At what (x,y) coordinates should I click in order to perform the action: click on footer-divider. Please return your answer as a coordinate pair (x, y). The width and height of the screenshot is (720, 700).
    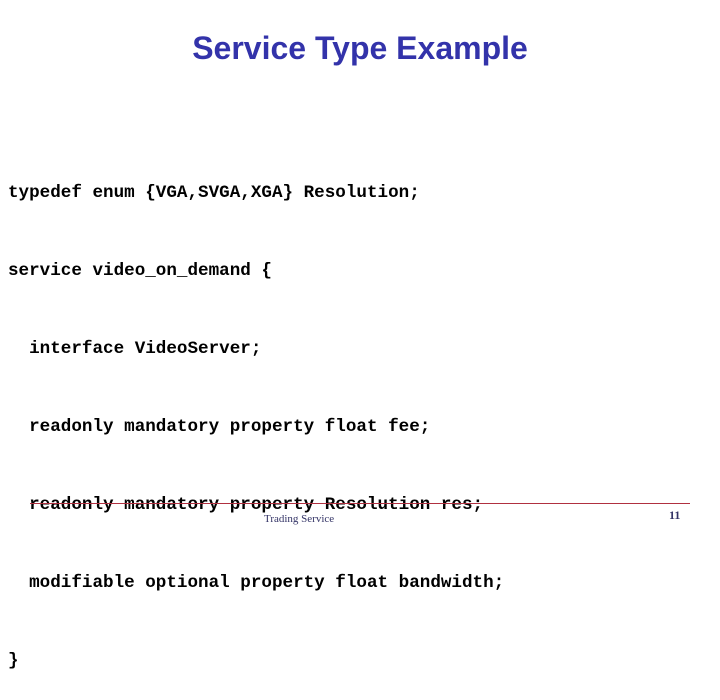
    Looking at the image, I should click on (360, 503).